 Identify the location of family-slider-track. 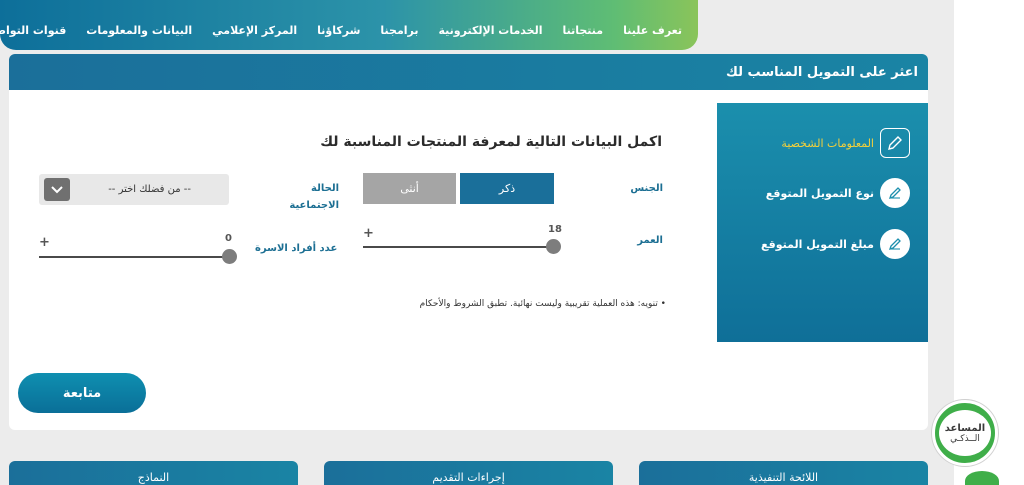
(137, 257).